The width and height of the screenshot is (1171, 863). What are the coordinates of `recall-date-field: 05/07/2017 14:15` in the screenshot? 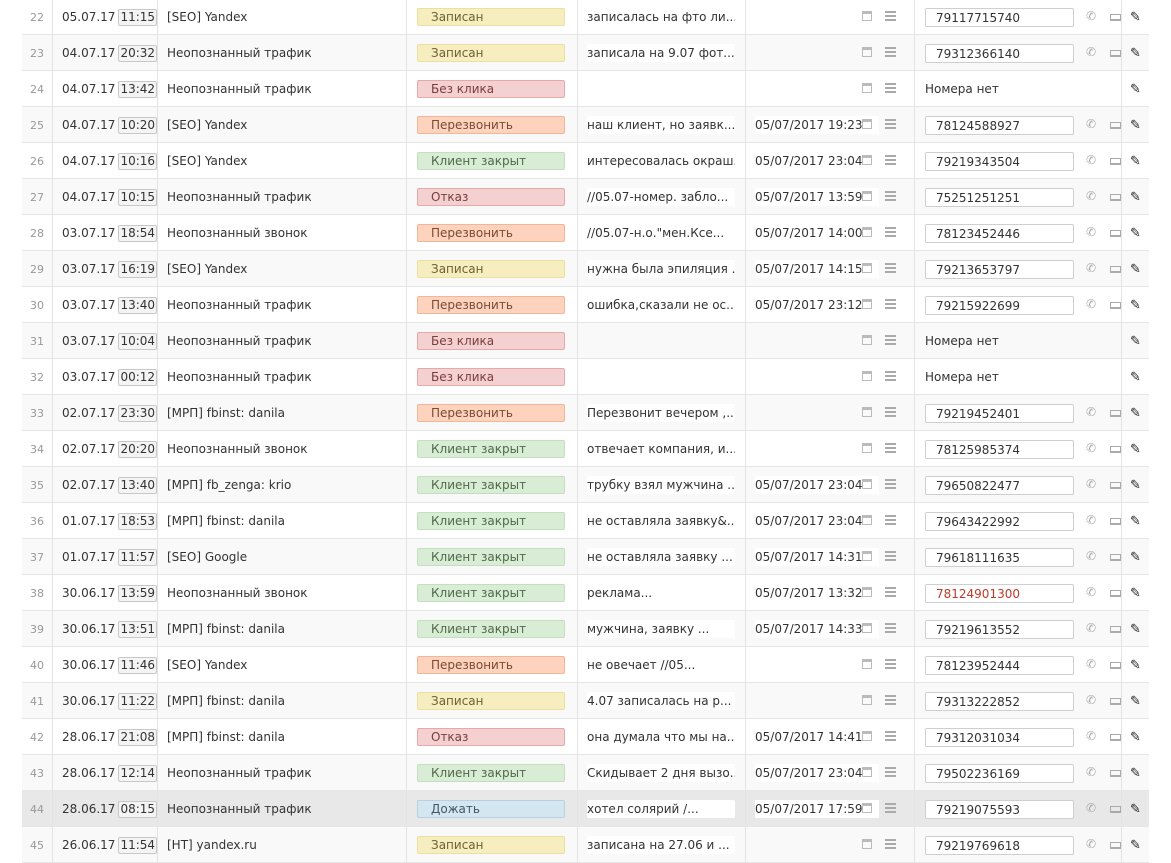 It's located at (817, 269).